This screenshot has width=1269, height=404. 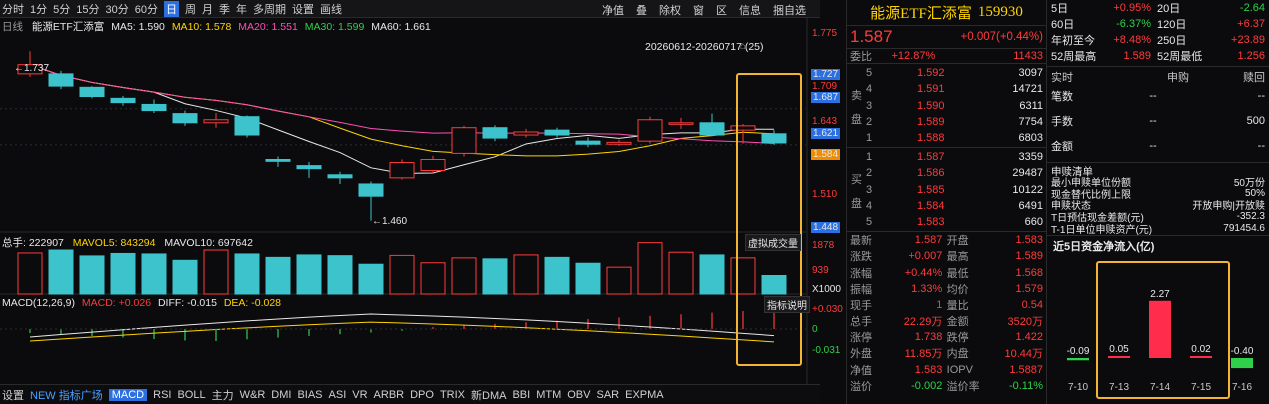 What do you see at coordinates (488, 395) in the screenshot?
I see `tab-new-dma: 新DMA` at bounding box center [488, 395].